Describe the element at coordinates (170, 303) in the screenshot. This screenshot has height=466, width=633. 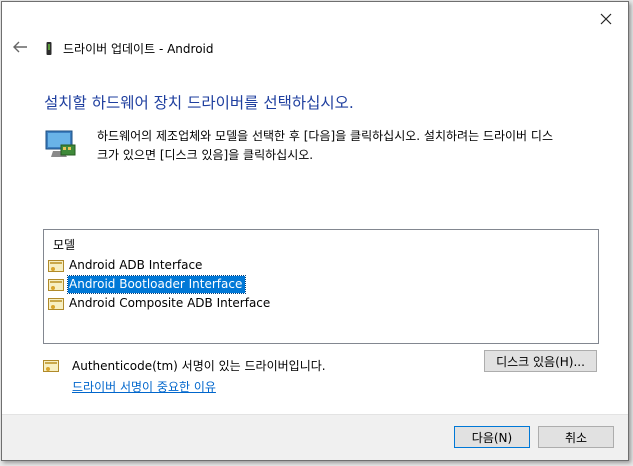
I see `list-item-label: Android Composite ADB Interface` at that location.